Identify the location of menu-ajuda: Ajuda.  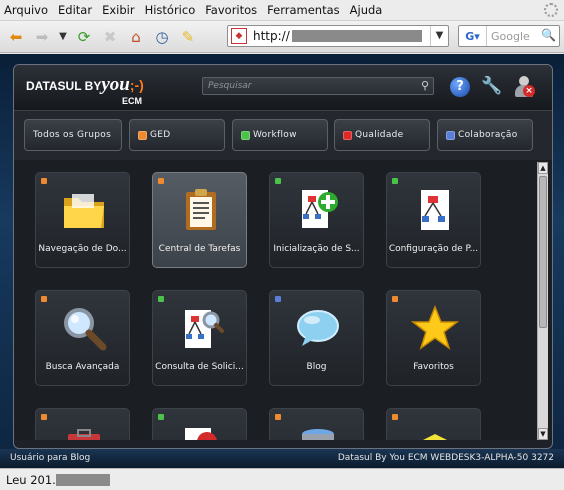
(366, 10).